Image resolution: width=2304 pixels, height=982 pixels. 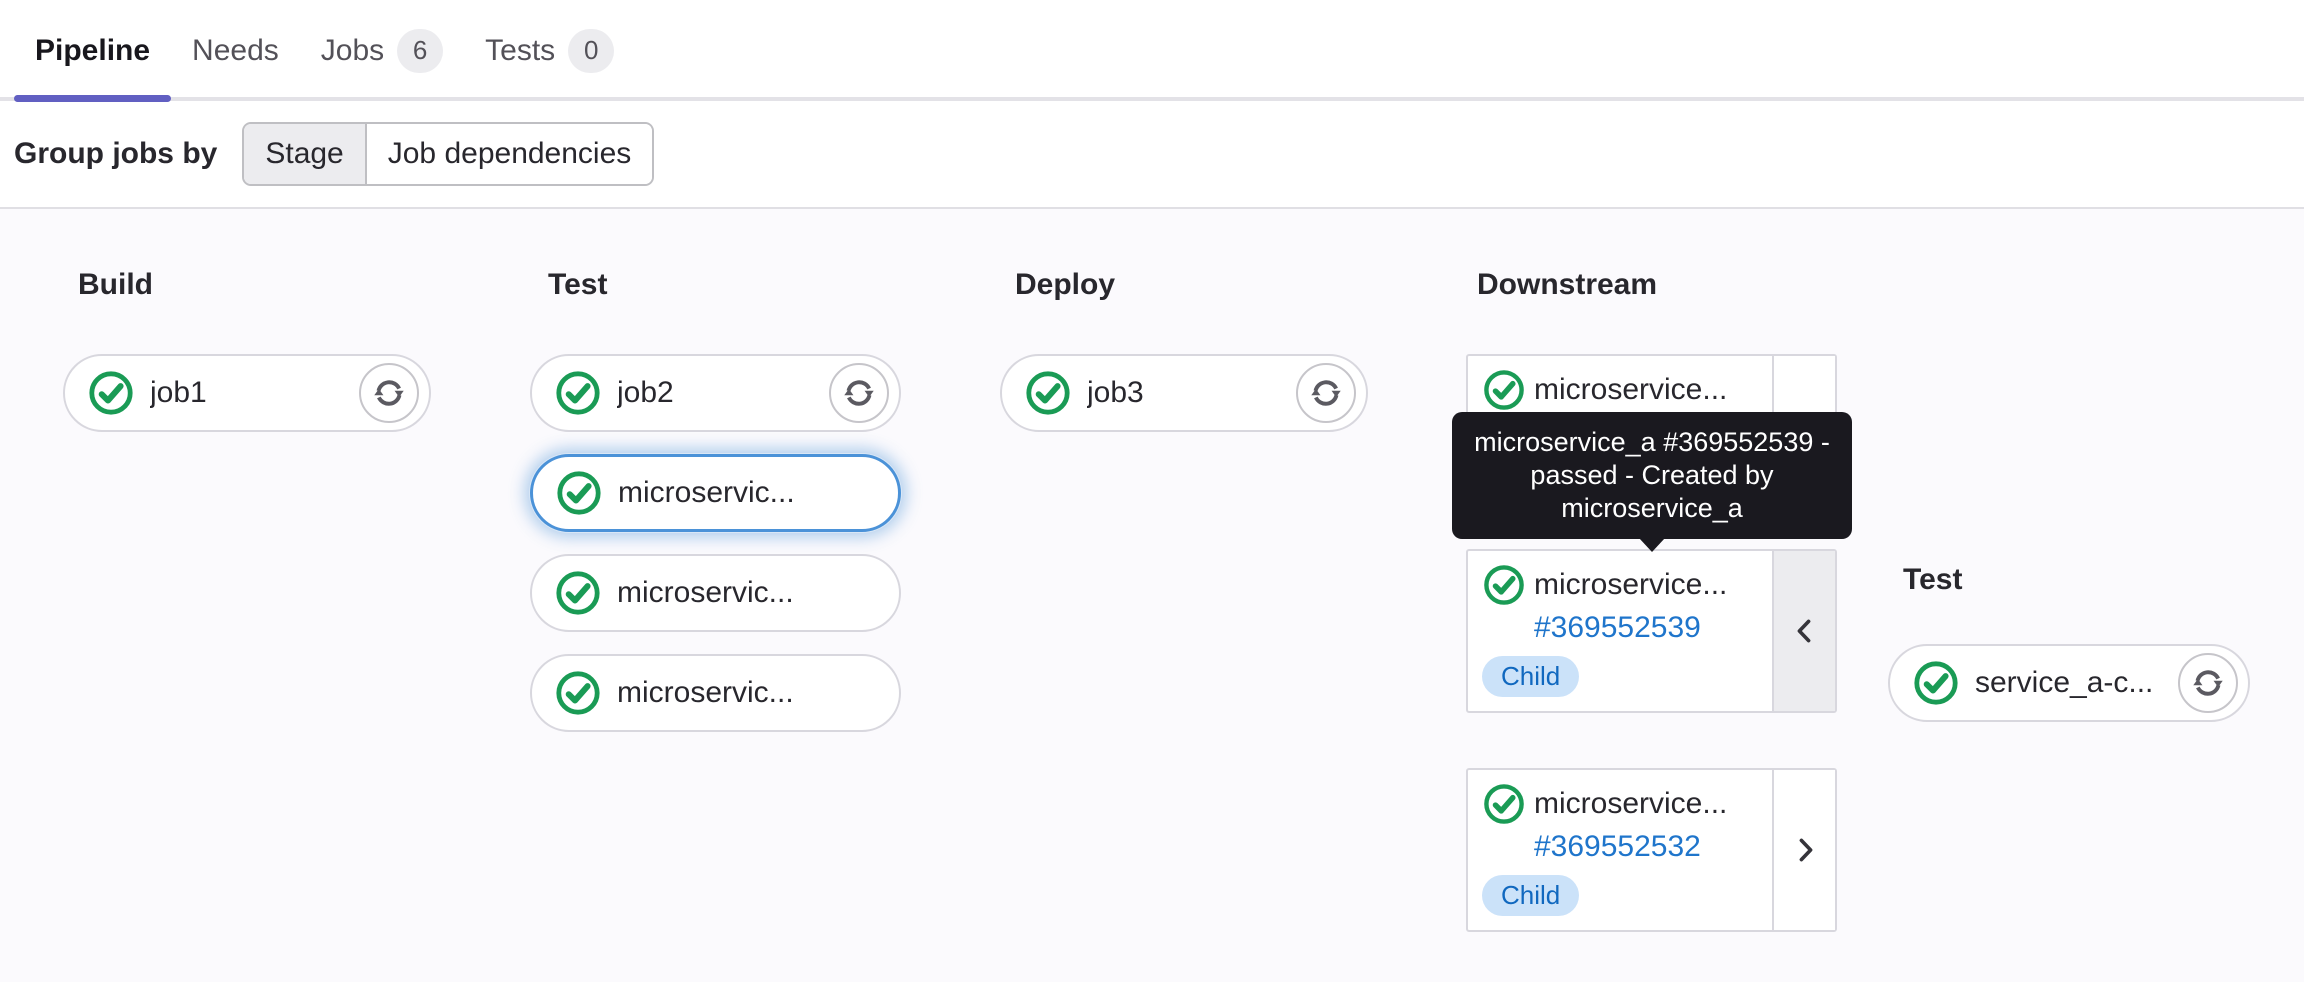 What do you see at coordinates (115, 284) in the screenshot?
I see `stage-title-build: Build` at bounding box center [115, 284].